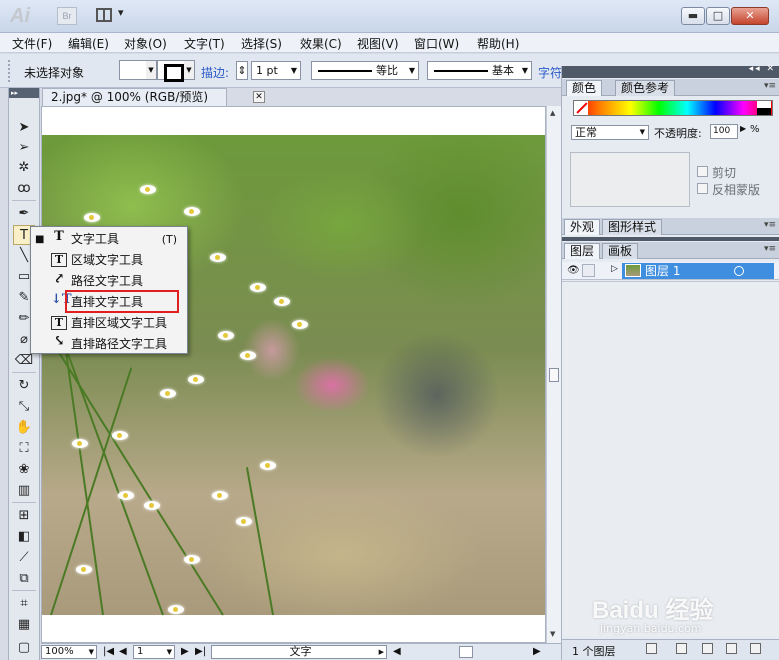  I want to click on stroke-dropdown-icon: ▼, so click(189, 70).